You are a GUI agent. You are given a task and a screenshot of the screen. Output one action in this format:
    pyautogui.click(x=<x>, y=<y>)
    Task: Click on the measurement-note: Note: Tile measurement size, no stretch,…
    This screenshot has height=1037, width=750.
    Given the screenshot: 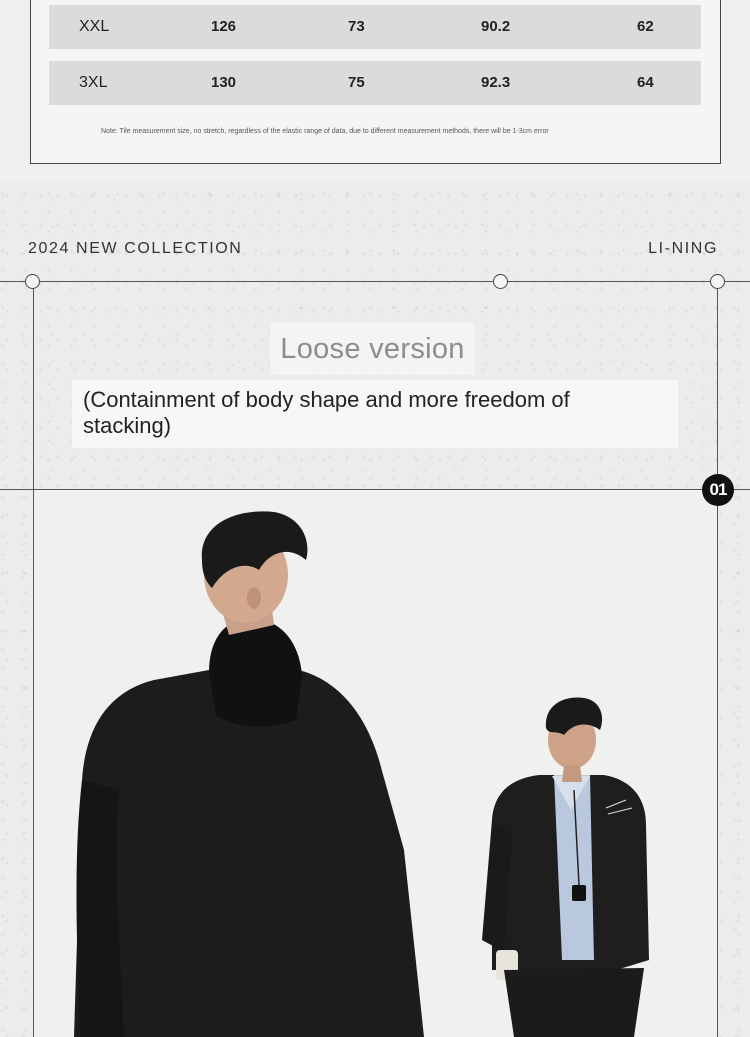 What is the action you would take?
    pyautogui.click(x=325, y=131)
    